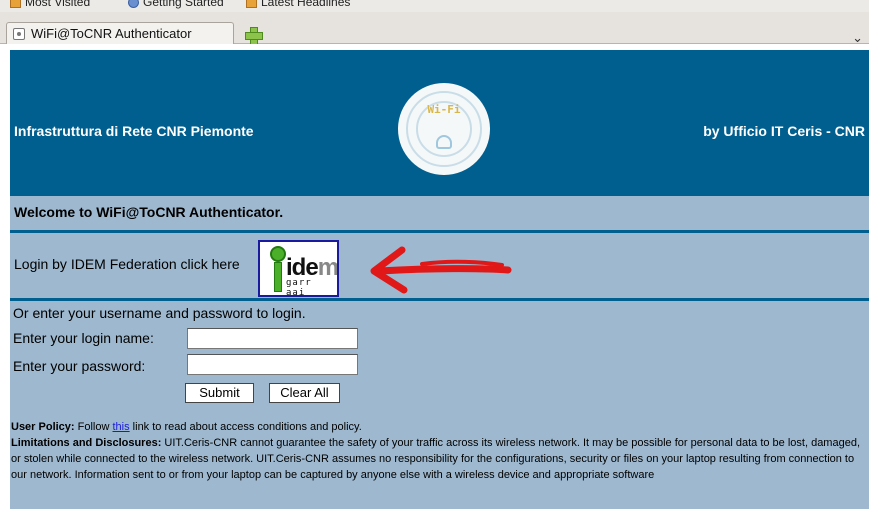 This screenshot has width=869, height=509. What do you see at coordinates (444, 109) in the screenshot?
I see `logo-text: Wi-Fi` at bounding box center [444, 109].